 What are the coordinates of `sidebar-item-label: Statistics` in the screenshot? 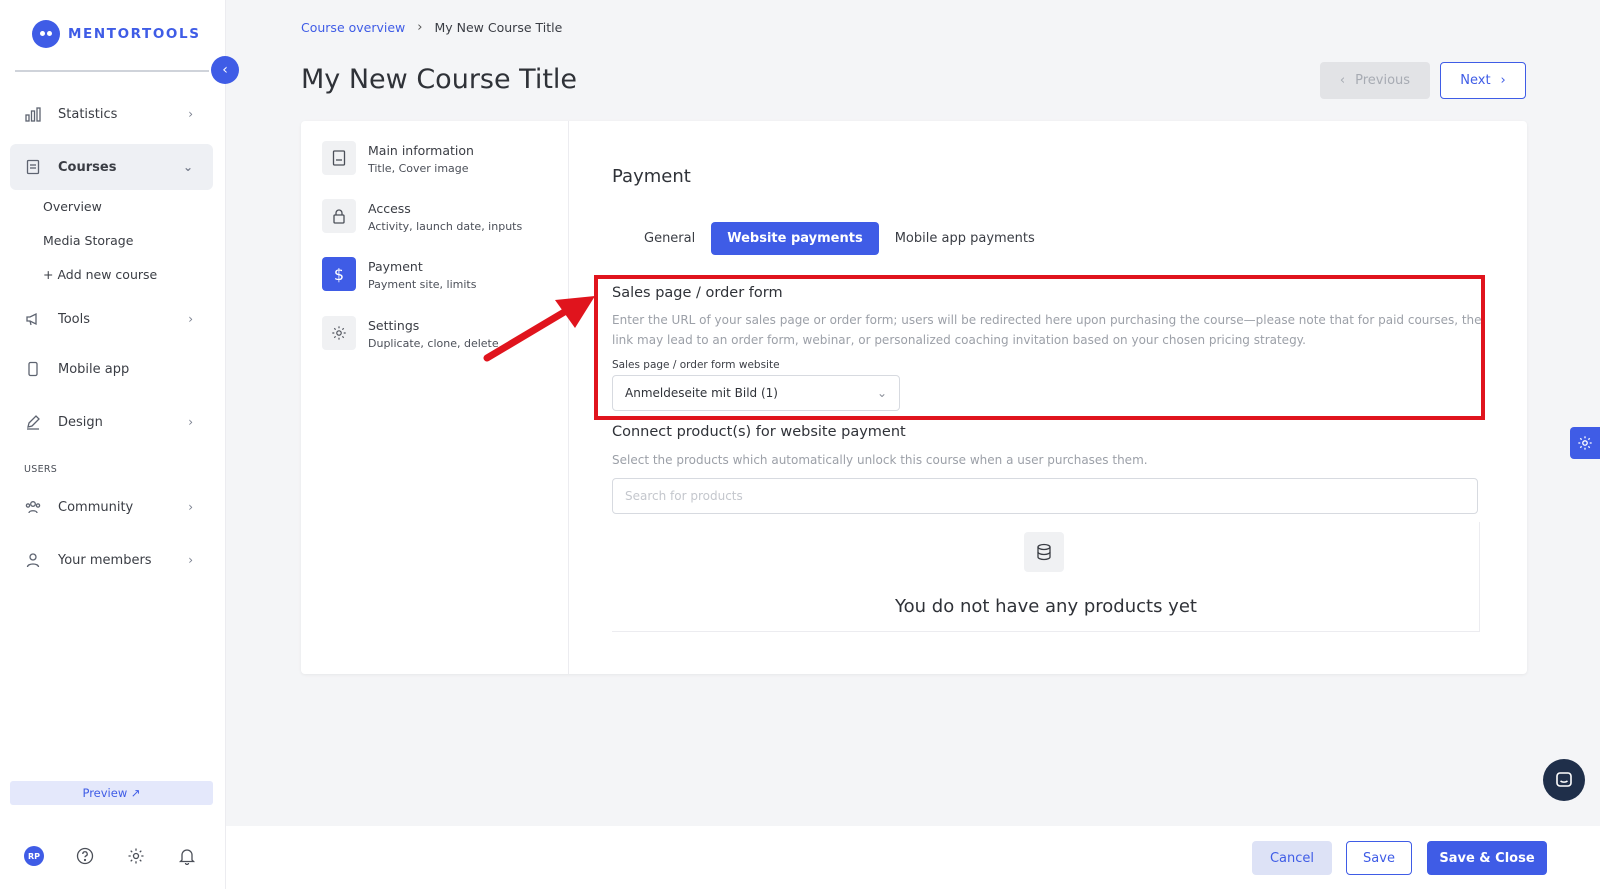 It's located at (88, 114).